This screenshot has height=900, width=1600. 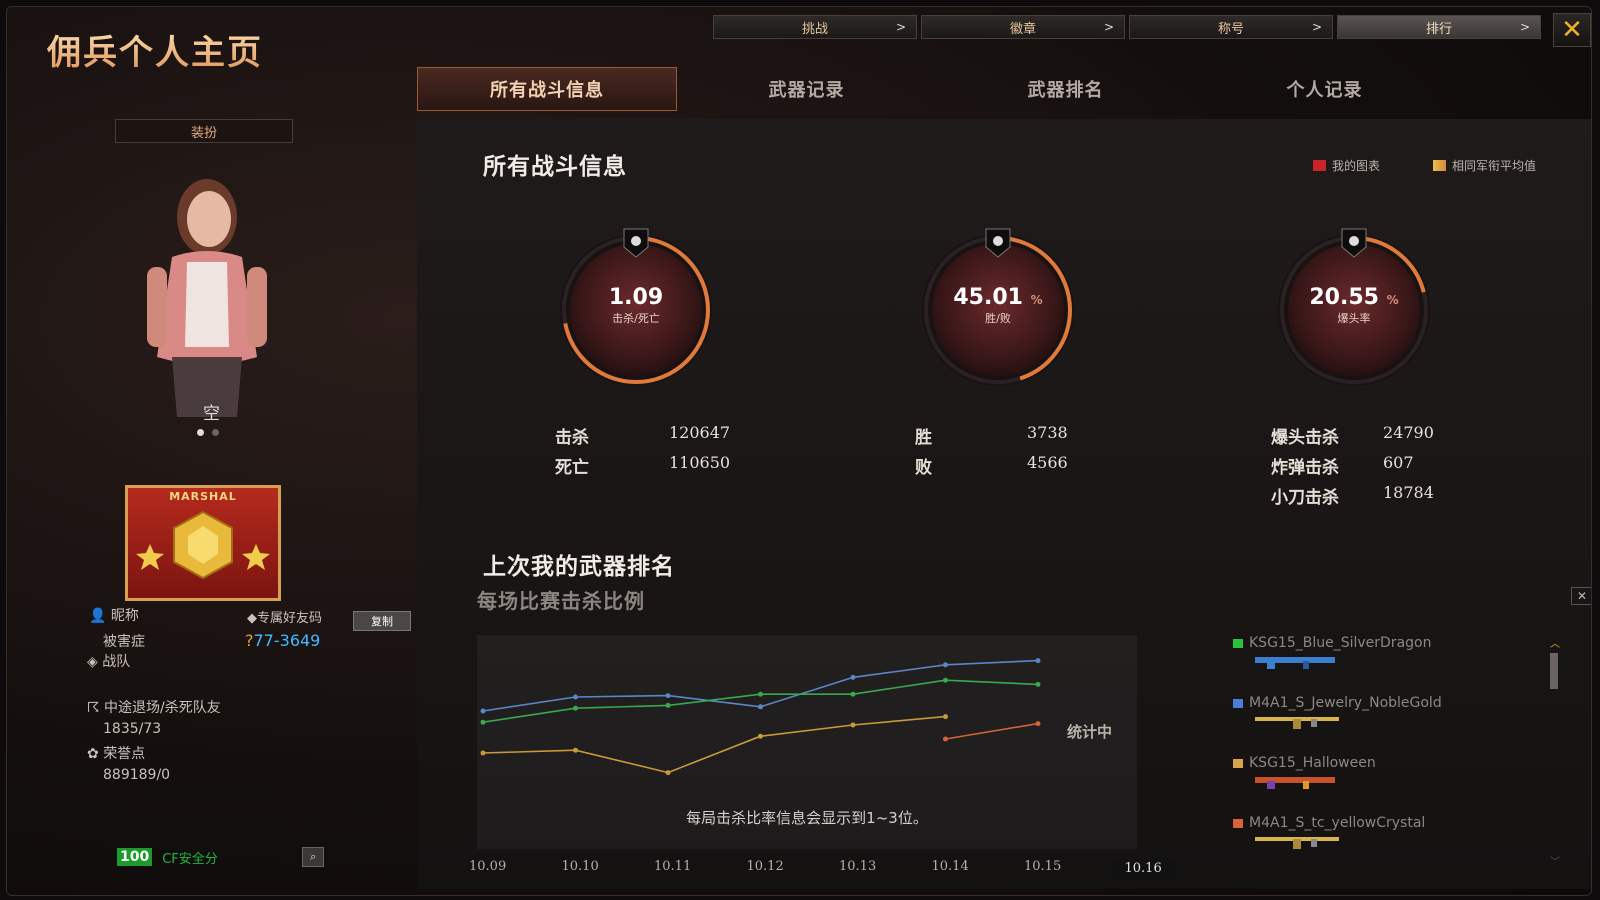 I want to click on tab-all-battle-info: 所有战斗信息, so click(x=547, y=89).